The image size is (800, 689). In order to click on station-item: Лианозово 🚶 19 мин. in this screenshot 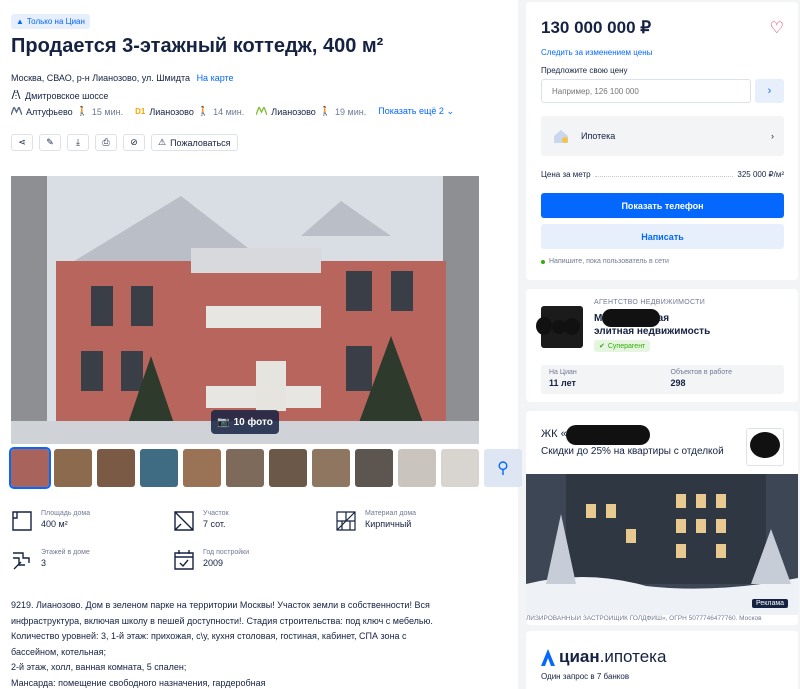, I will do `click(310, 110)`.